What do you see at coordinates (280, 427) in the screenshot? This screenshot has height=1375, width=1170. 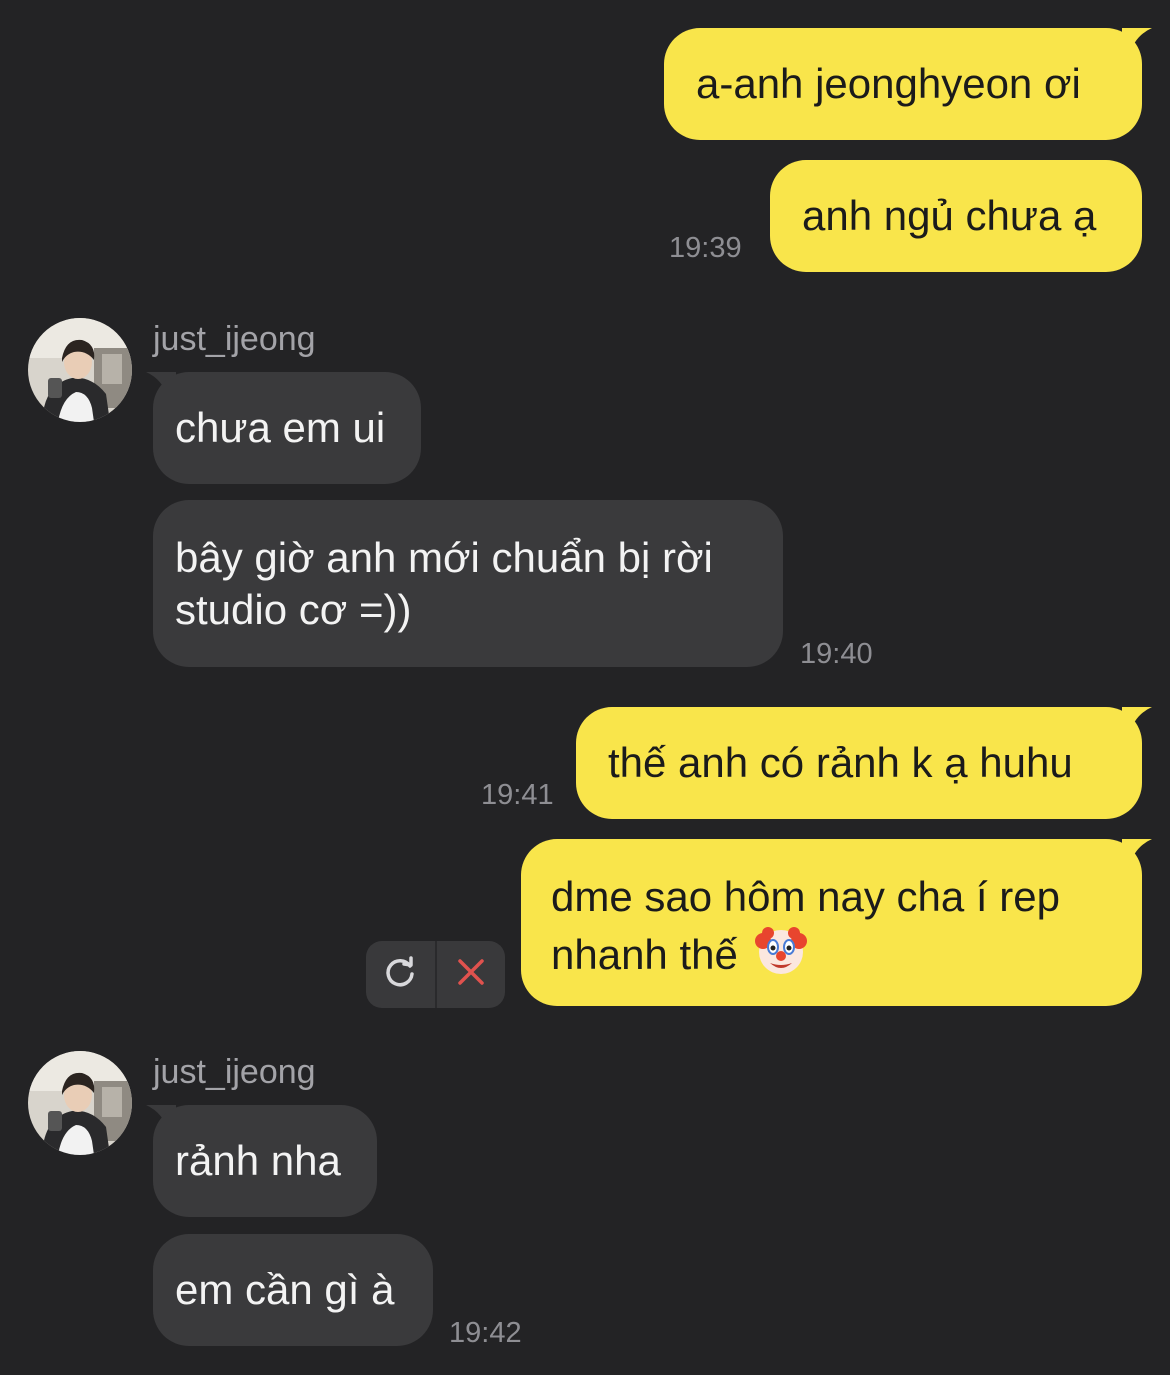 I see `message-text: chưa em ui` at bounding box center [280, 427].